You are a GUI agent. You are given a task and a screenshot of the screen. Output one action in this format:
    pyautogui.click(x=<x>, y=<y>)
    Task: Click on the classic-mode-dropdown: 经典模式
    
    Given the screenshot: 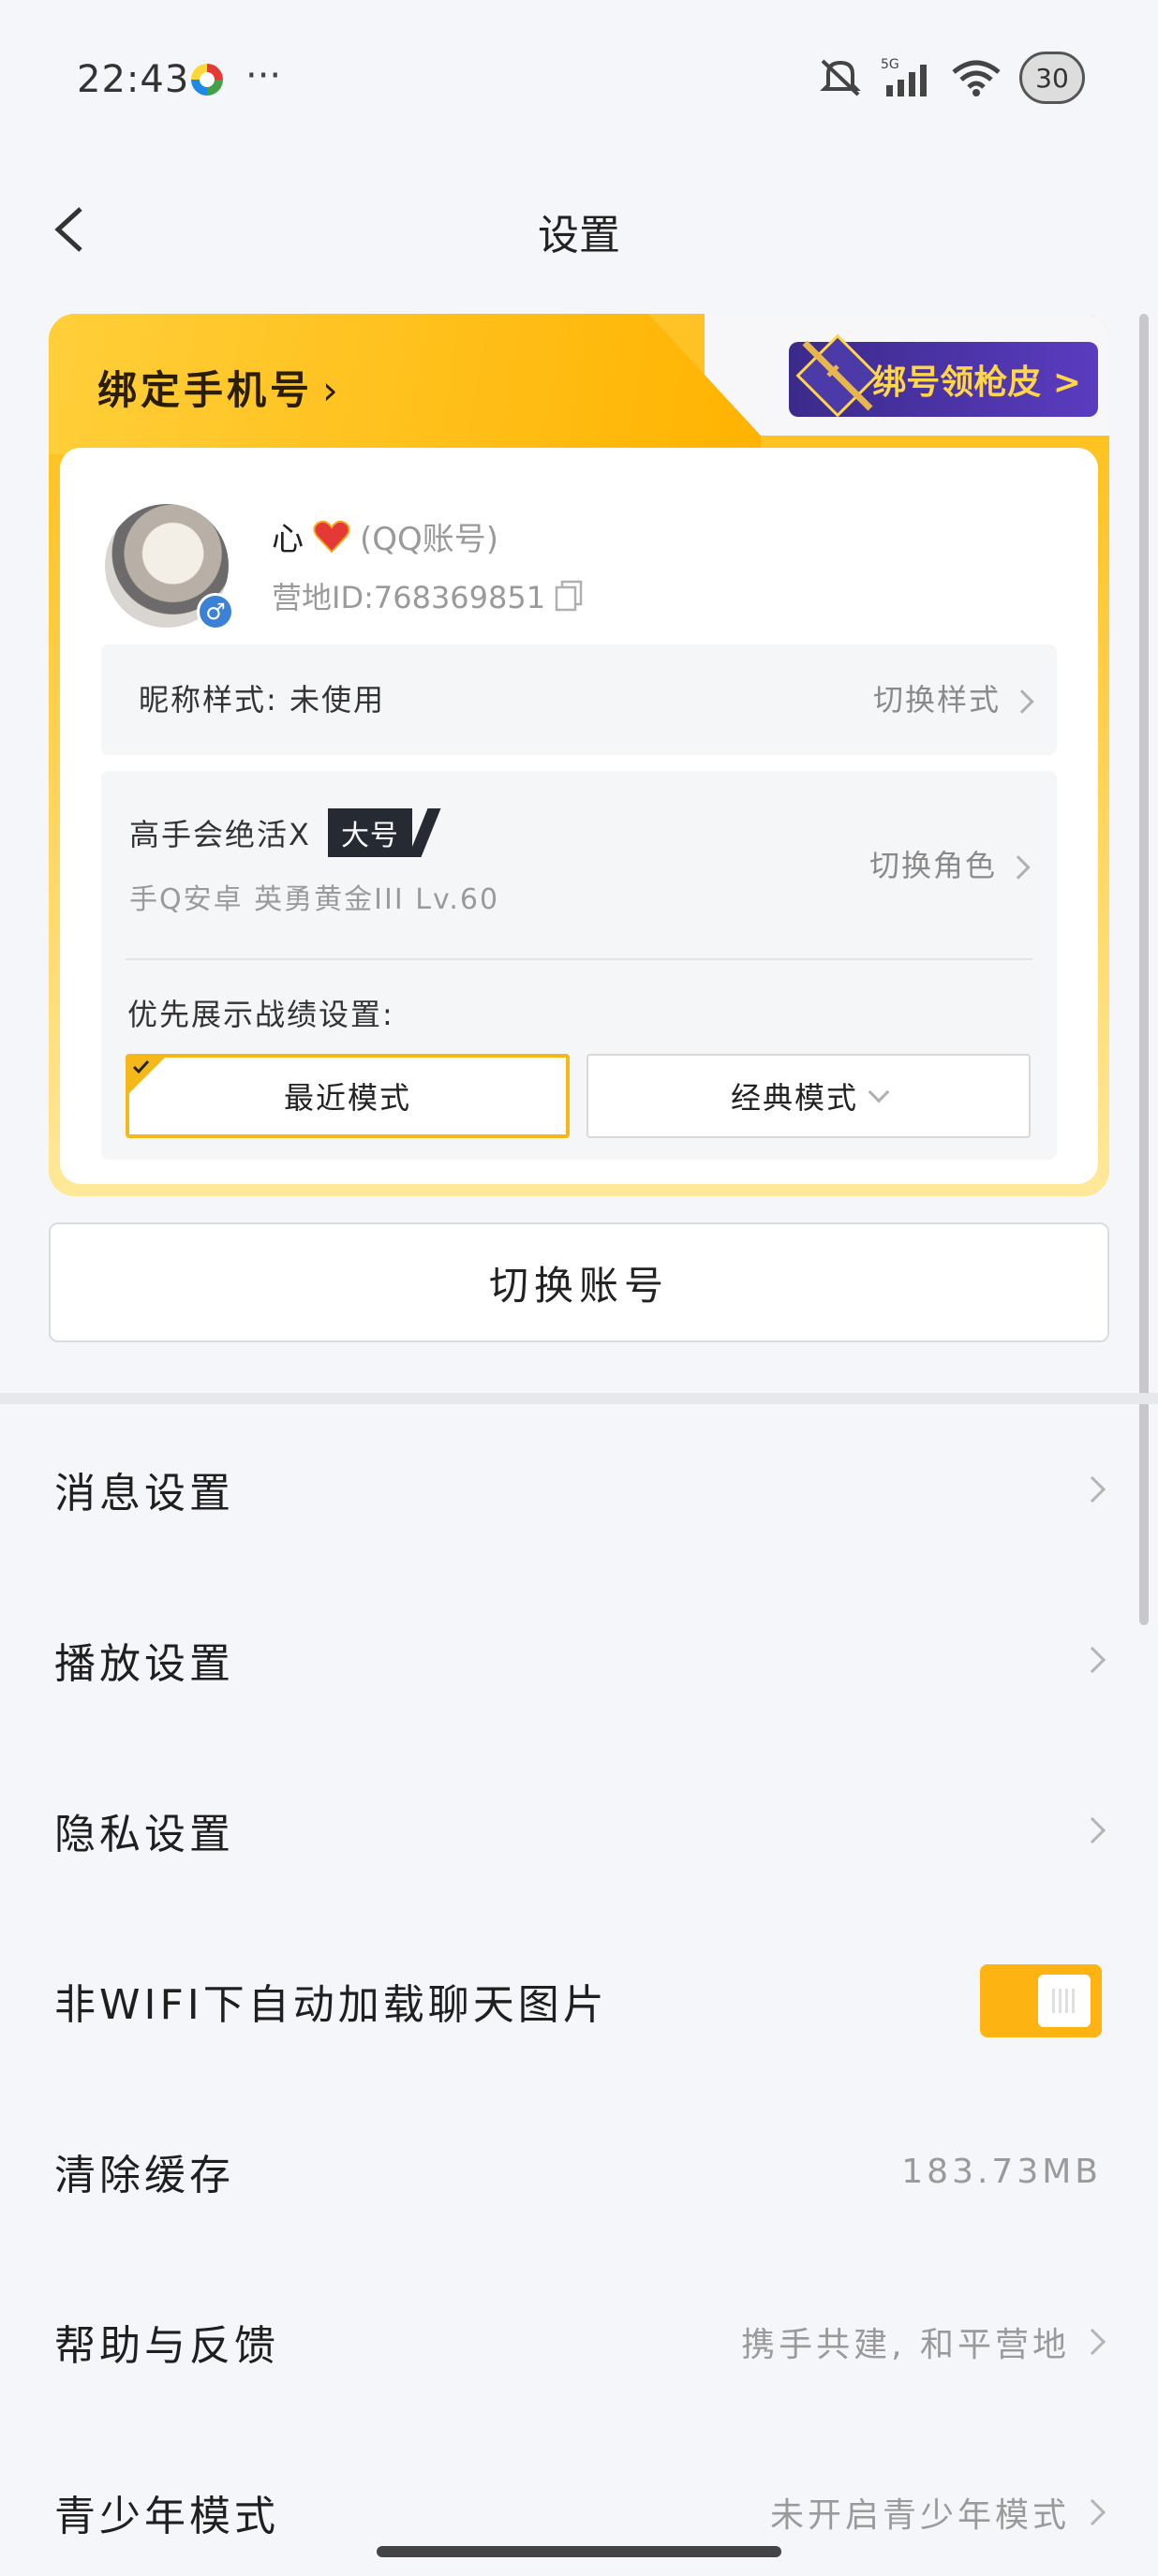 What is the action you would take?
    pyautogui.click(x=808, y=1096)
    